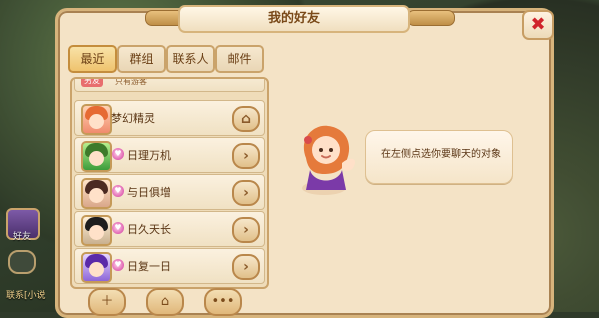  Describe the element at coordinates (169, 84) in the screenshot. I see `list-item-partial: 另友 只有游客` at that location.